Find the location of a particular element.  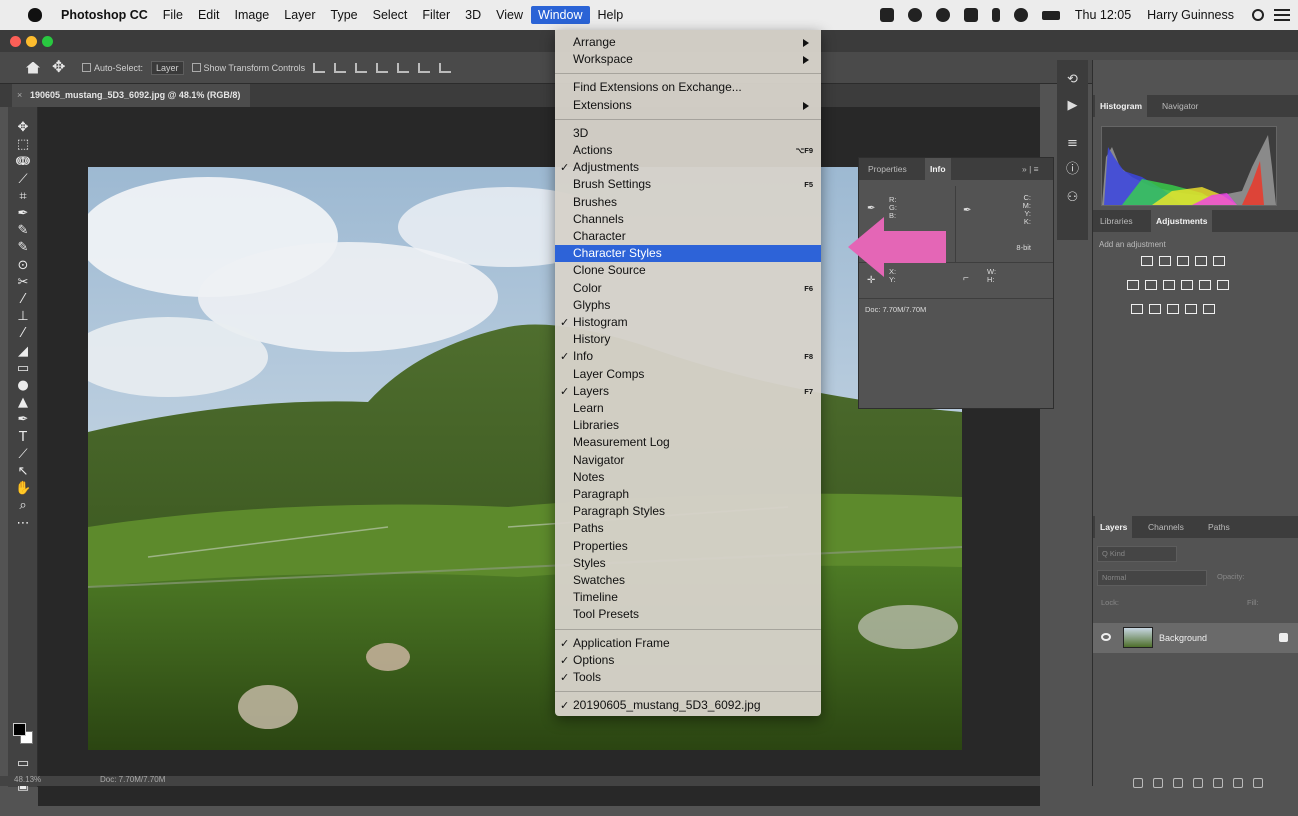

hand-tool-icon: ✋ is located at coordinates (23, 489).